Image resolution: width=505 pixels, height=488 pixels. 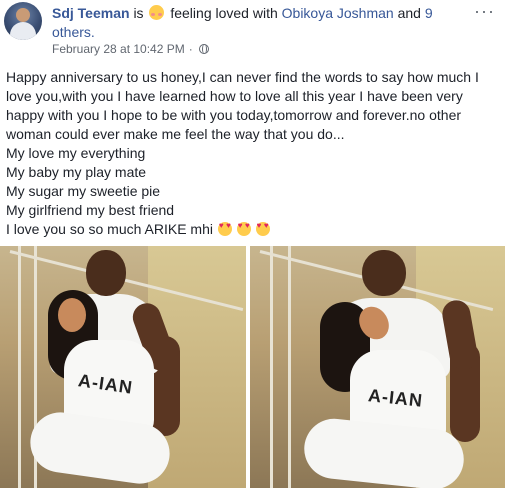 What do you see at coordinates (138, 13) in the screenshot?
I see `is-text: is` at bounding box center [138, 13].